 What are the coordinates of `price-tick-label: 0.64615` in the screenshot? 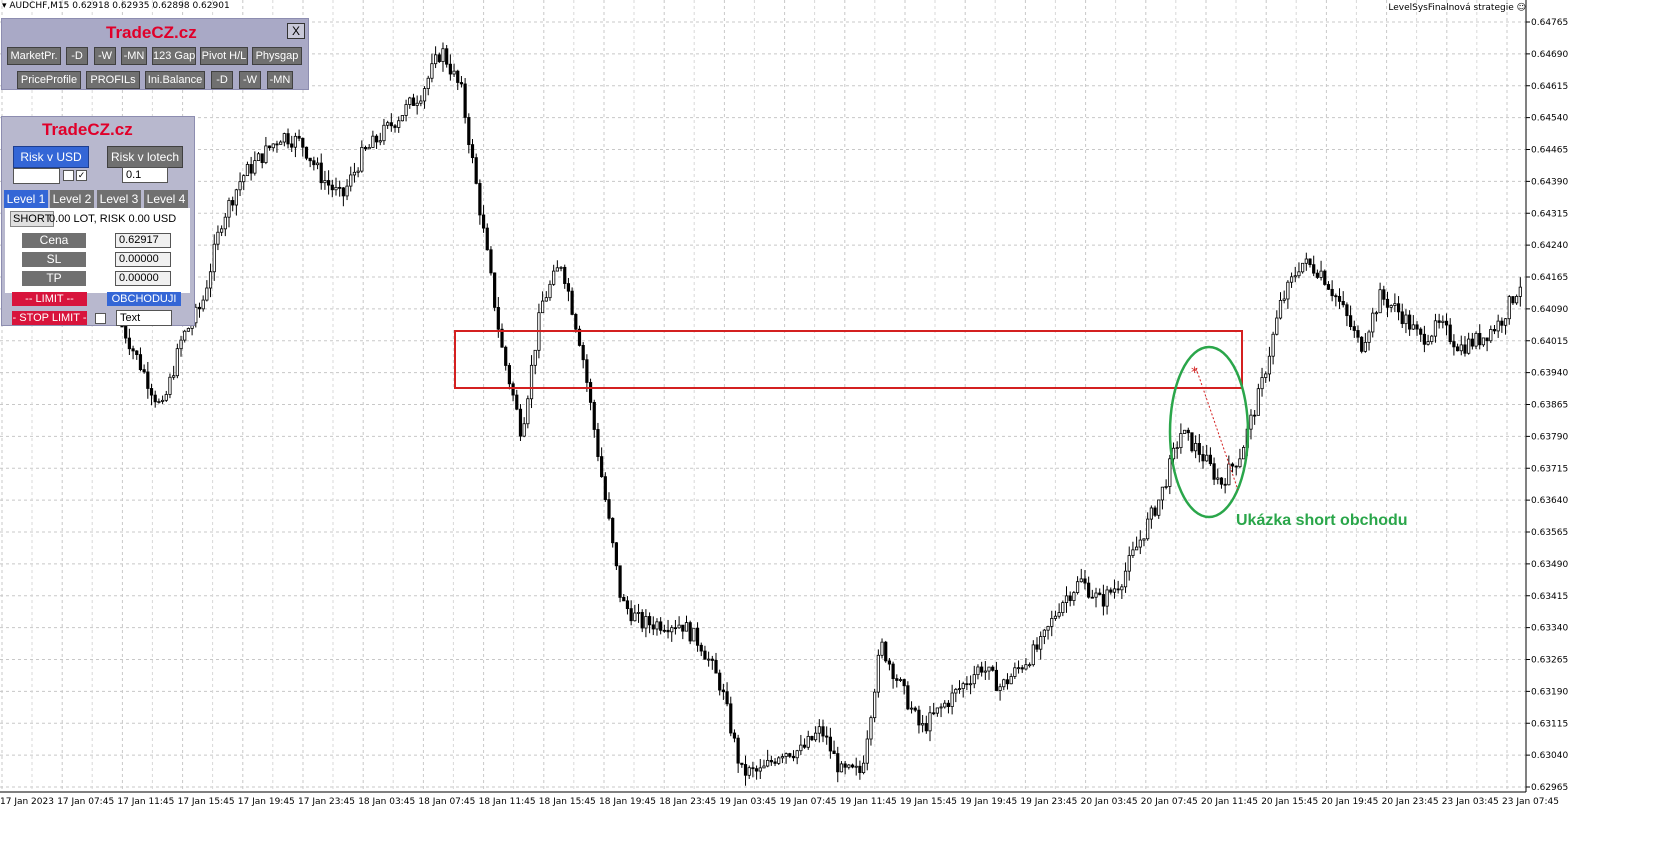 It's located at (1549, 87).